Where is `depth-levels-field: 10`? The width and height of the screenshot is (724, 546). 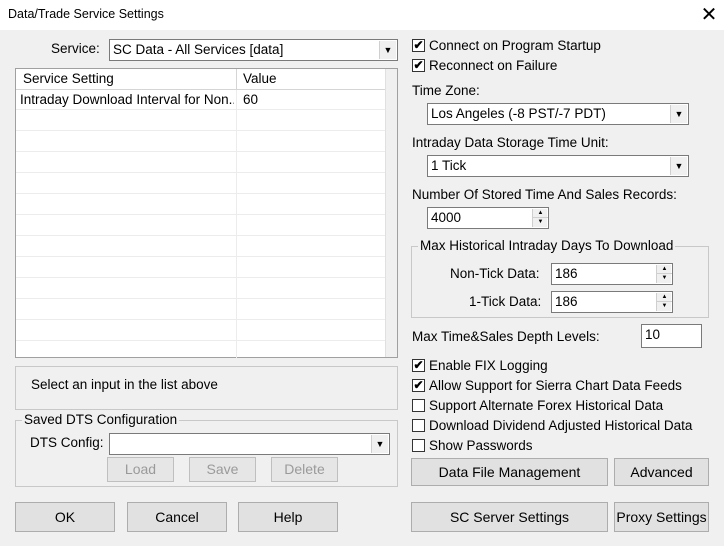 depth-levels-field: 10 is located at coordinates (671, 336).